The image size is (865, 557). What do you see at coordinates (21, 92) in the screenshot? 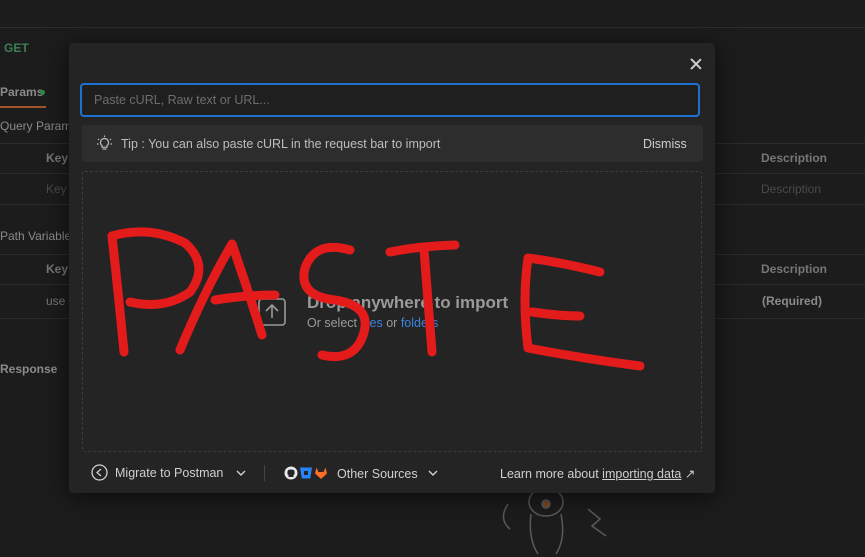
I see `tab-params: Params` at bounding box center [21, 92].